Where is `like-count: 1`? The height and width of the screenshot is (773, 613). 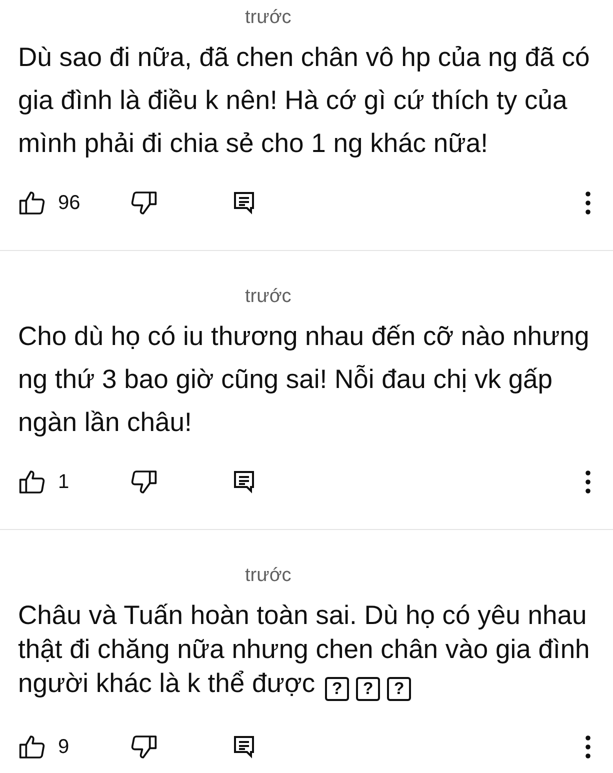
like-count: 1 is located at coordinates (64, 482).